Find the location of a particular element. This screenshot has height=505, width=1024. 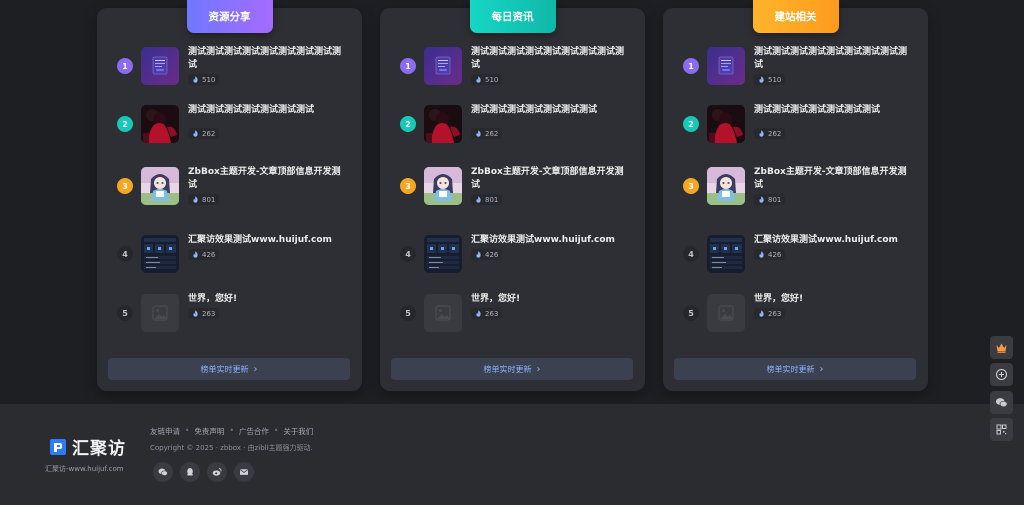

rank-badge: 5 is located at coordinates (691, 313).